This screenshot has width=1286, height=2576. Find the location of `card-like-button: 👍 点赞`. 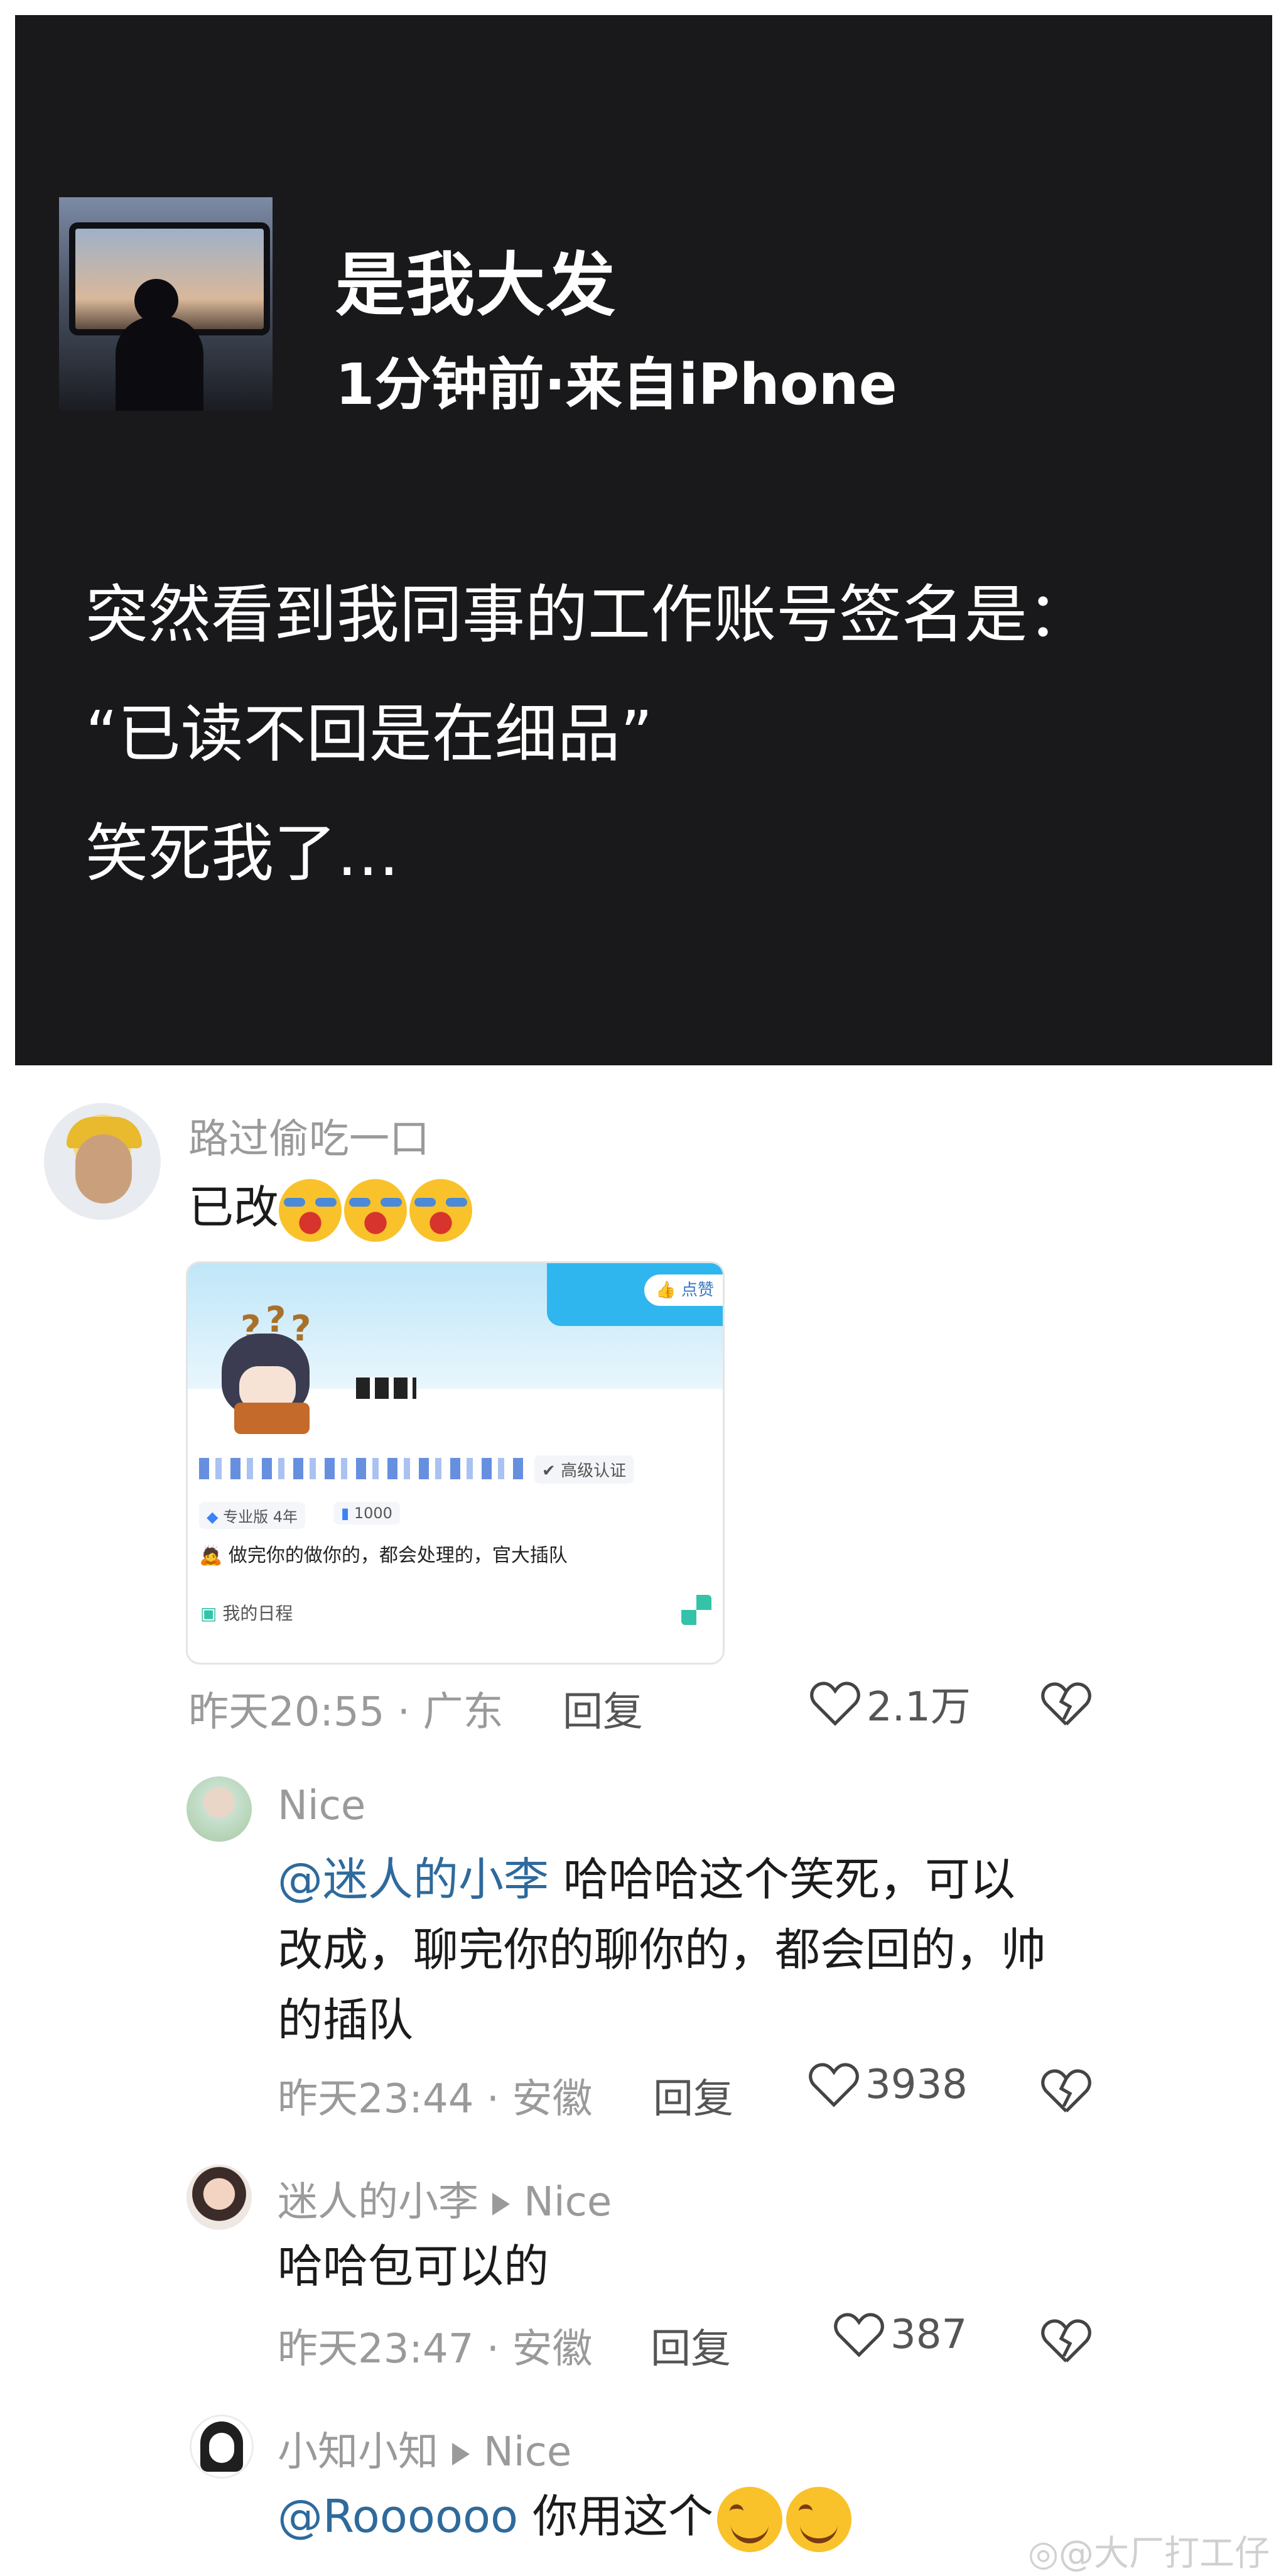

card-like-button: 👍 点赞 is located at coordinates (683, 1290).